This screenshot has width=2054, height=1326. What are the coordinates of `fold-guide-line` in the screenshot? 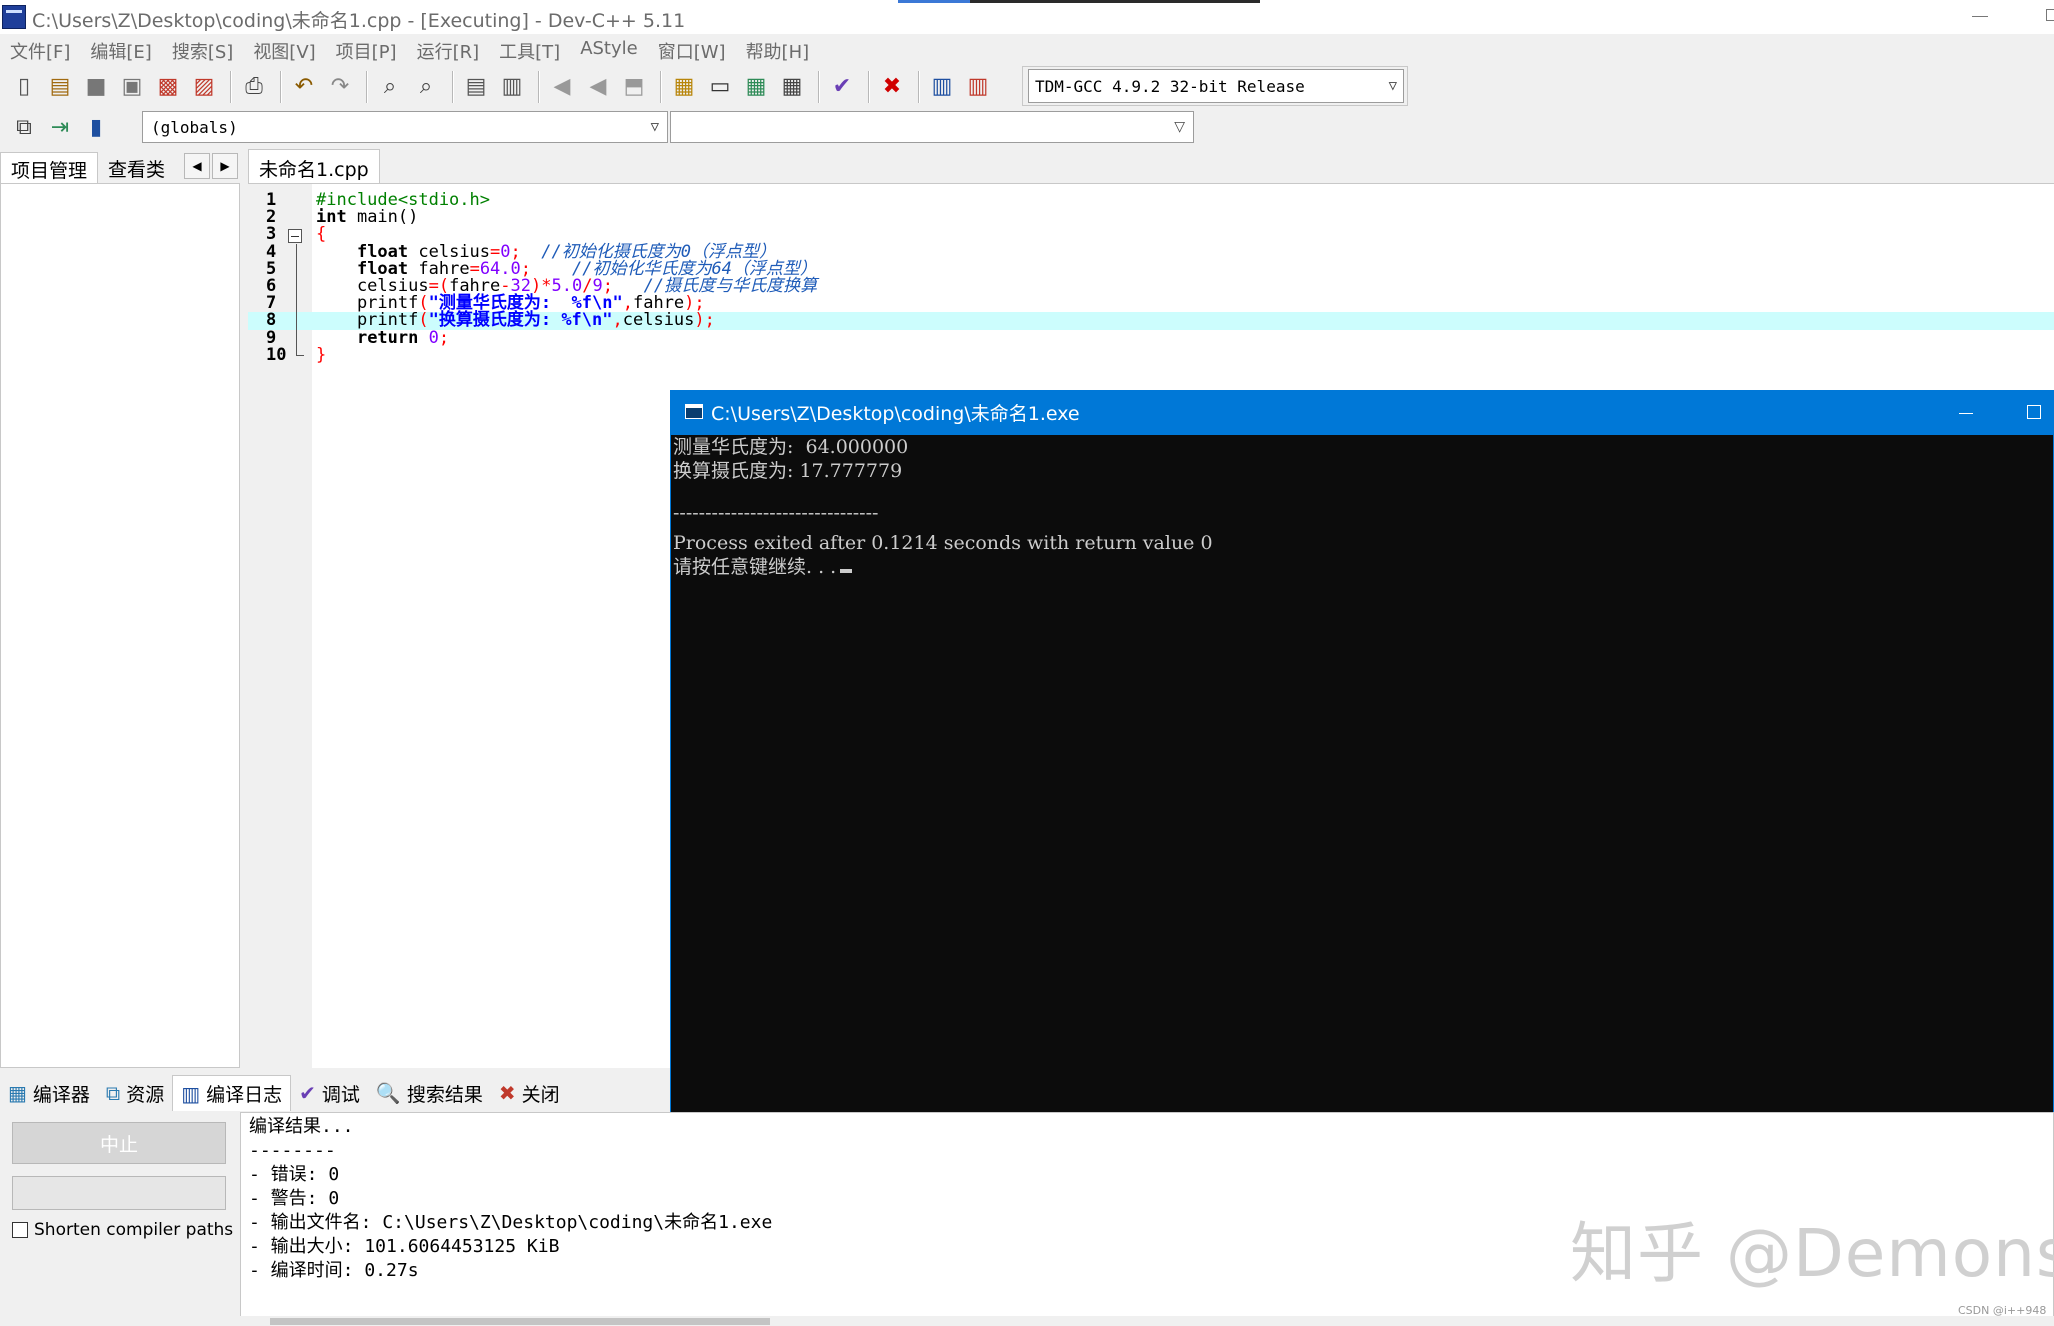 It's located at (296, 299).